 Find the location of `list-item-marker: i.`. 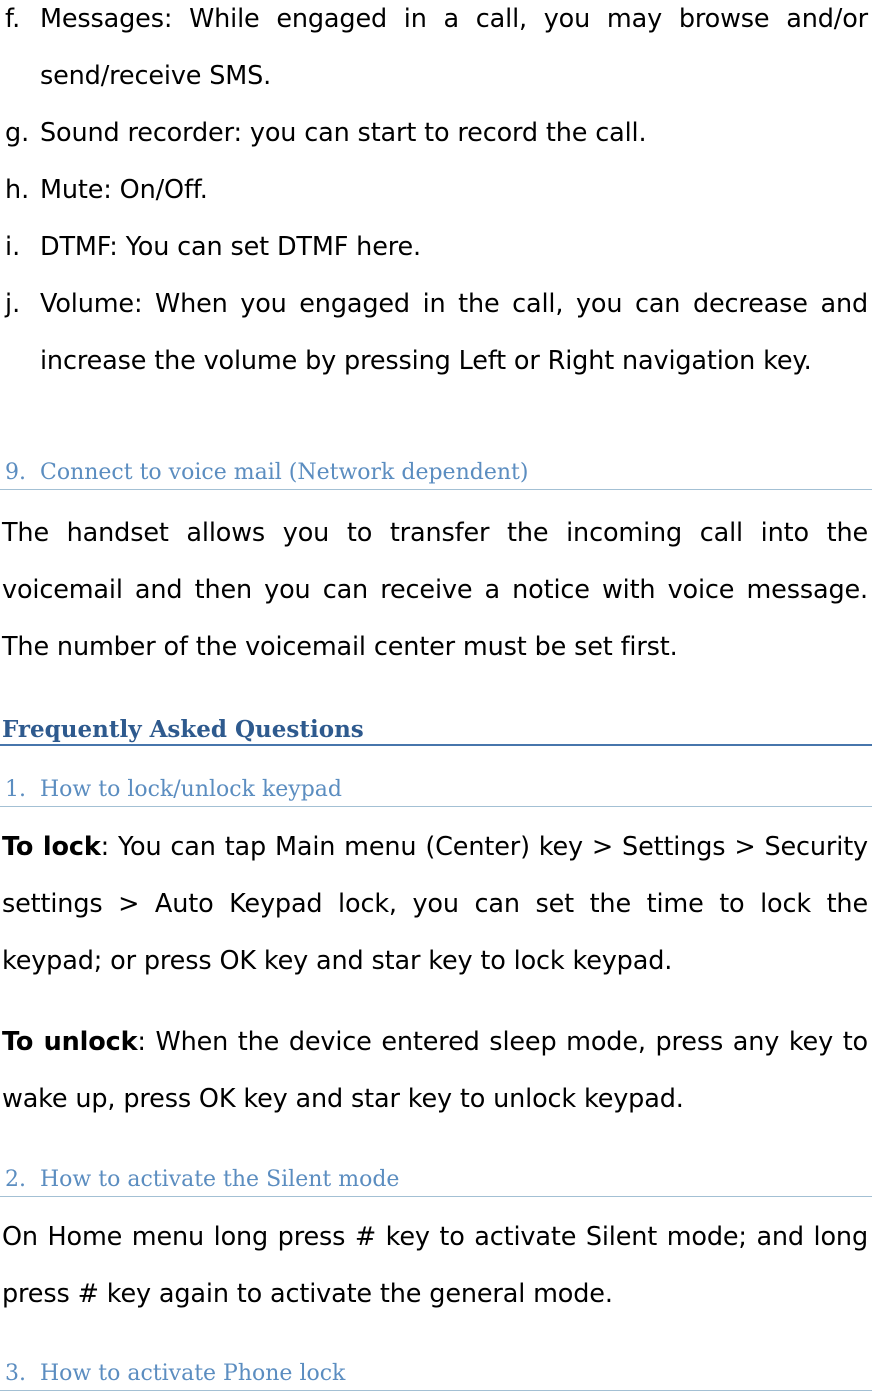

list-item-marker: i. is located at coordinates (13, 247).